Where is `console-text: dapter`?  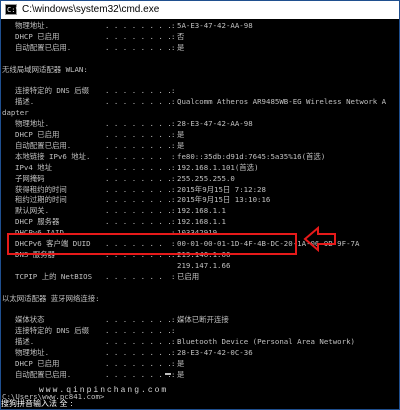
console-text: dapter is located at coordinates (15, 113).